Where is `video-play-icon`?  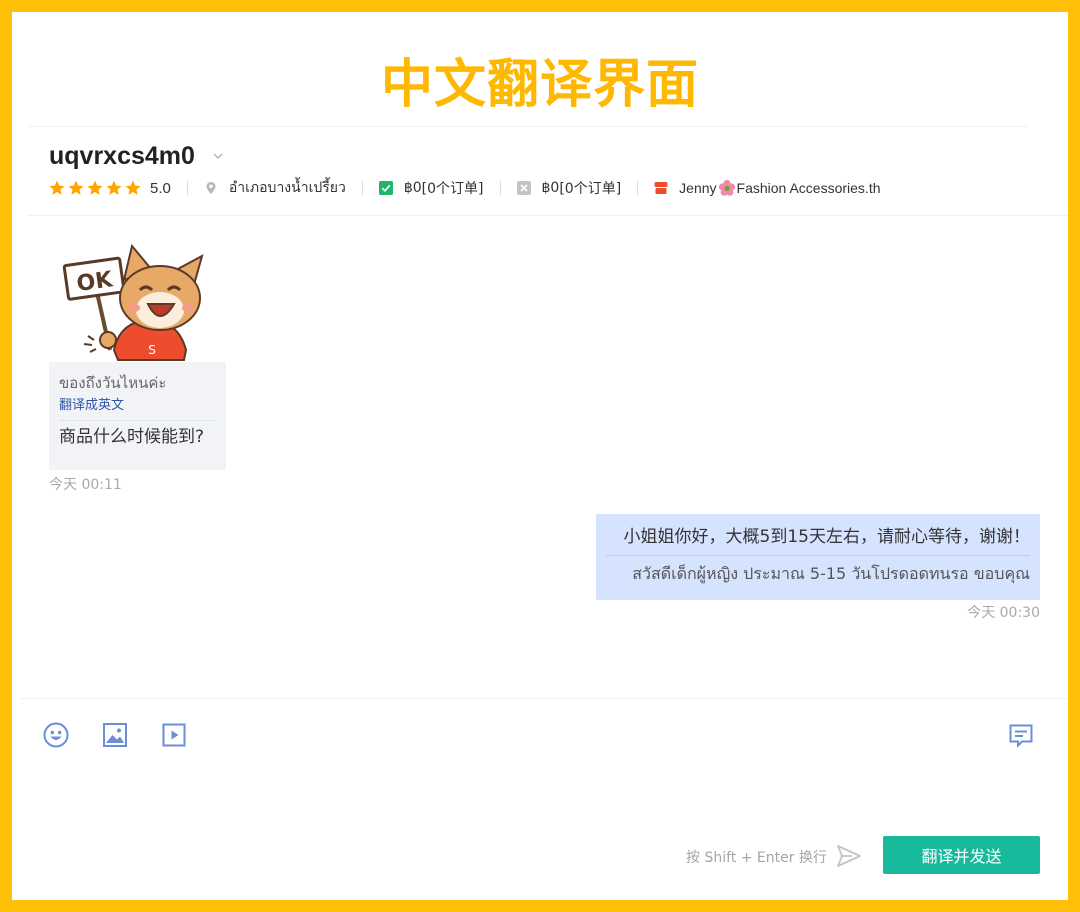
video-play-icon is located at coordinates (174, 735).